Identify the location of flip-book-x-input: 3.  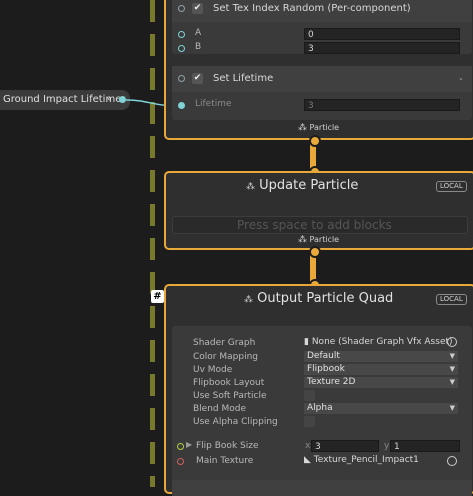
(345, 446).